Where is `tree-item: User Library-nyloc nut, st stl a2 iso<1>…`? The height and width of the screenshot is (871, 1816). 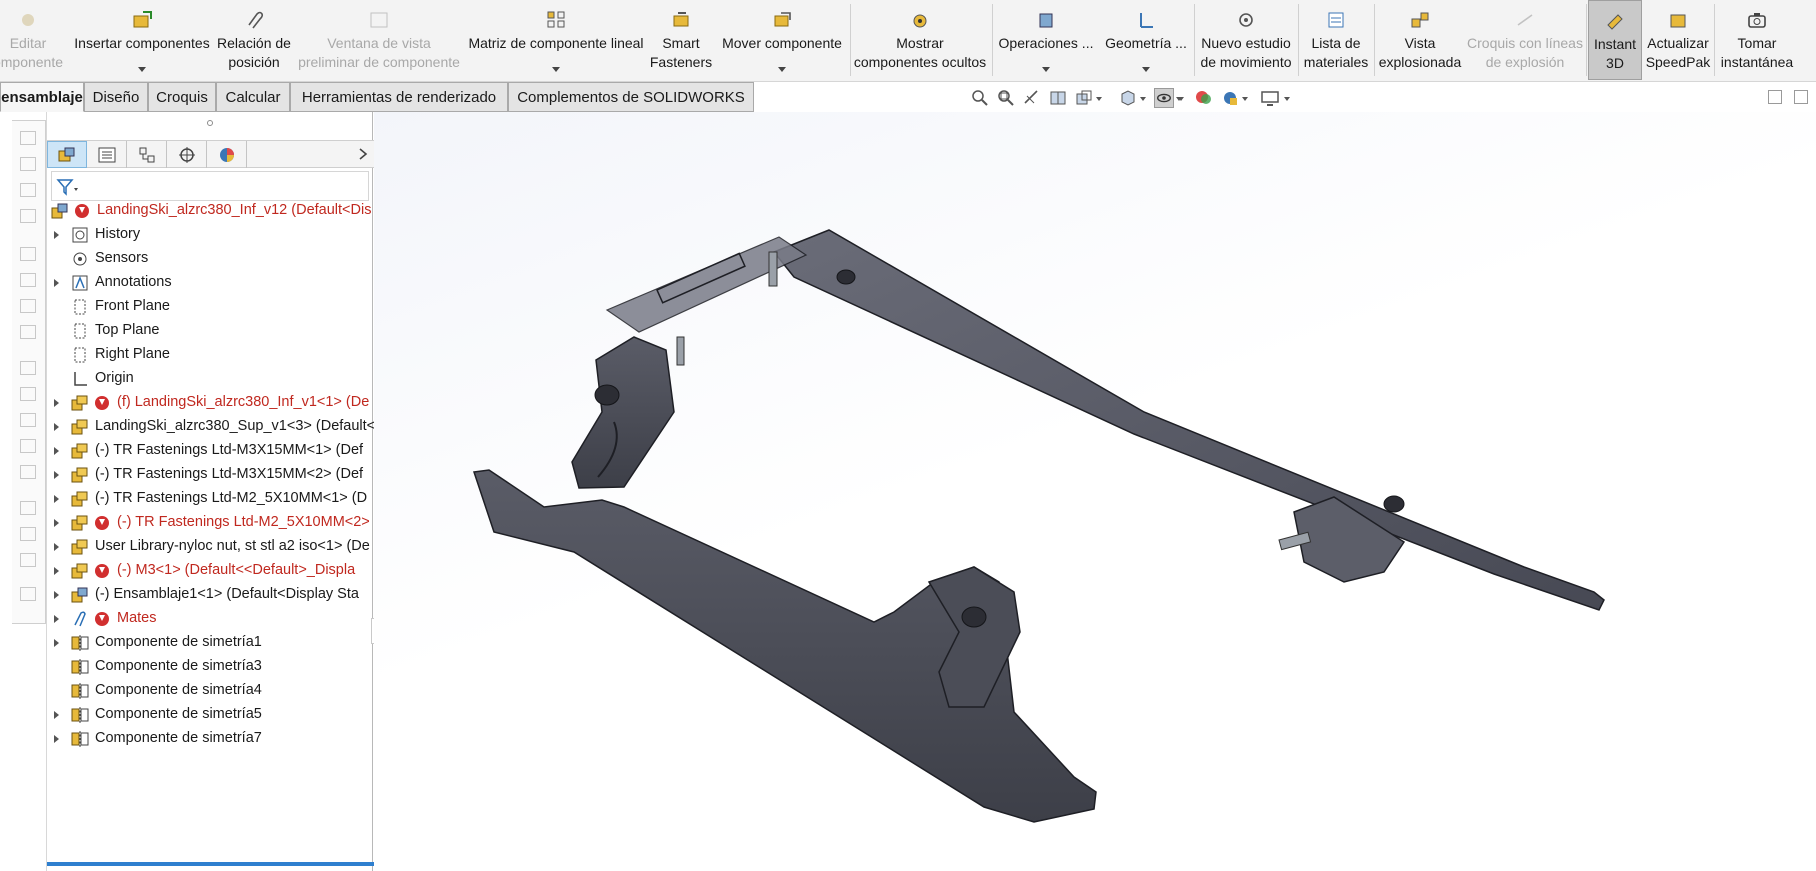 tree-item: User Library-nyloc nut, st stl a2 iso<1>… is located at coordinates (210, 547).